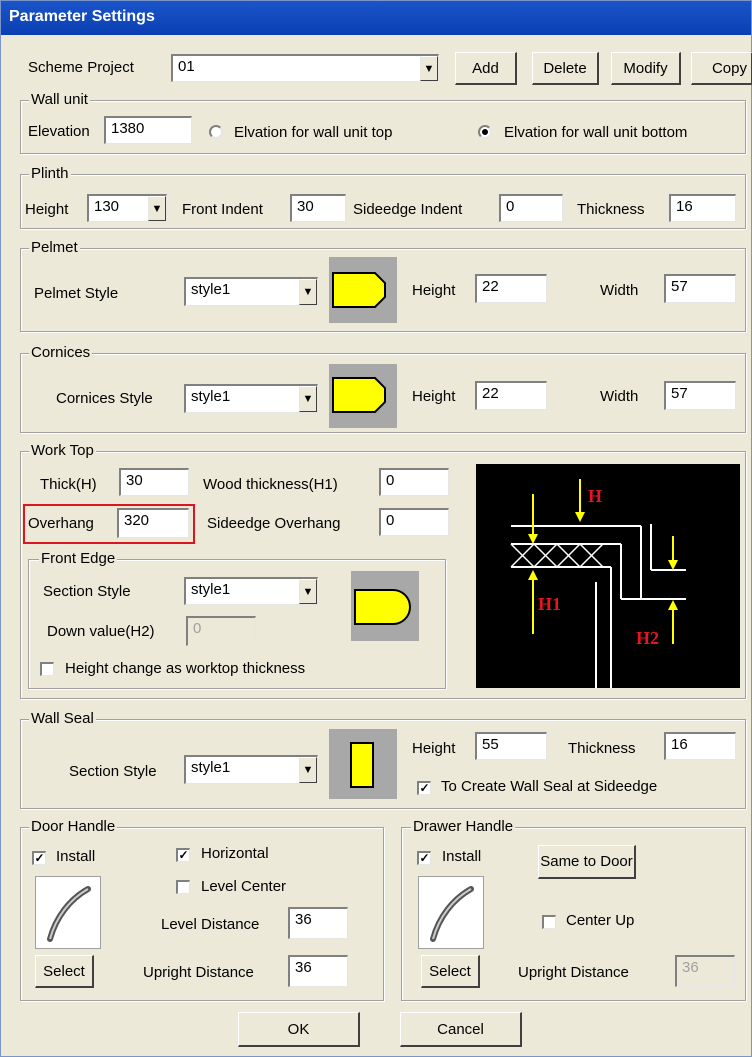  Describe the element at coordinates (648, 638) in the screenshot. I see `diagram-label-h2: H2` at that location.